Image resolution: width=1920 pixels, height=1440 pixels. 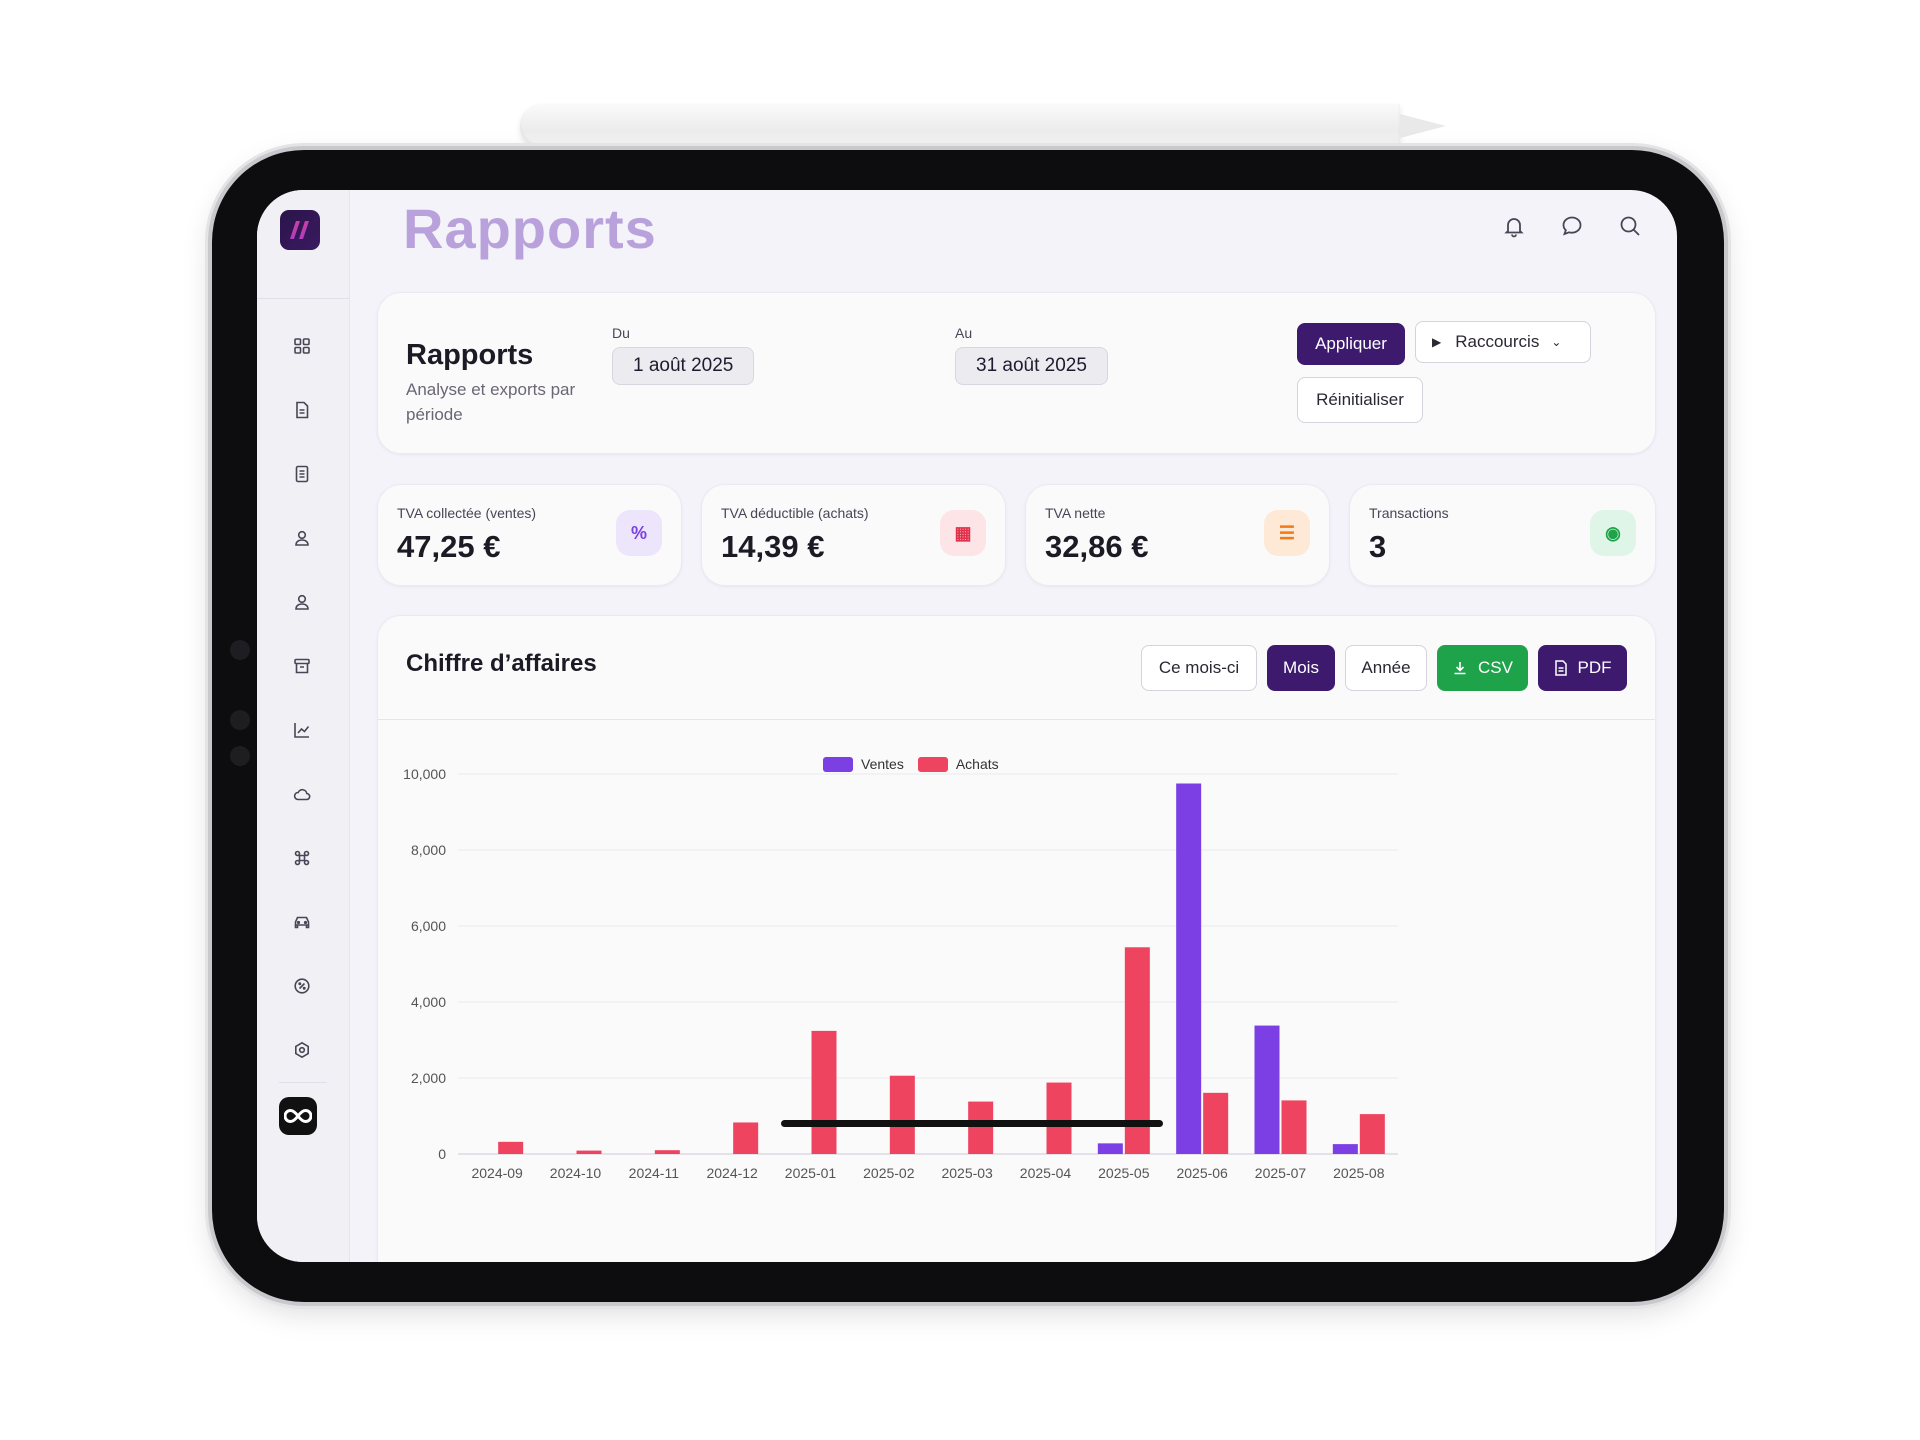 I want to click on sidebar-item-command, so click(x=302, y=858).